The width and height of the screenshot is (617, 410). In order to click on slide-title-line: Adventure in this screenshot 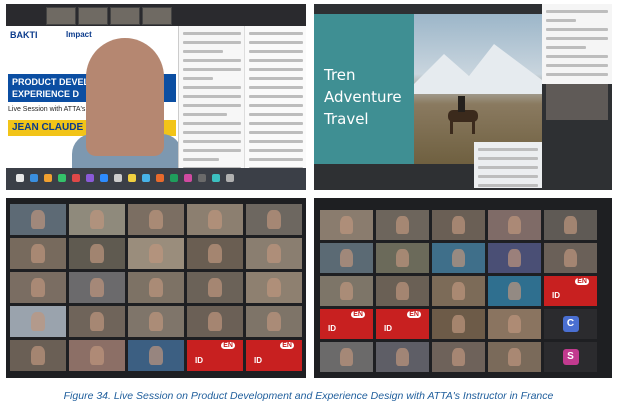, I will do `click(363, 97)`.